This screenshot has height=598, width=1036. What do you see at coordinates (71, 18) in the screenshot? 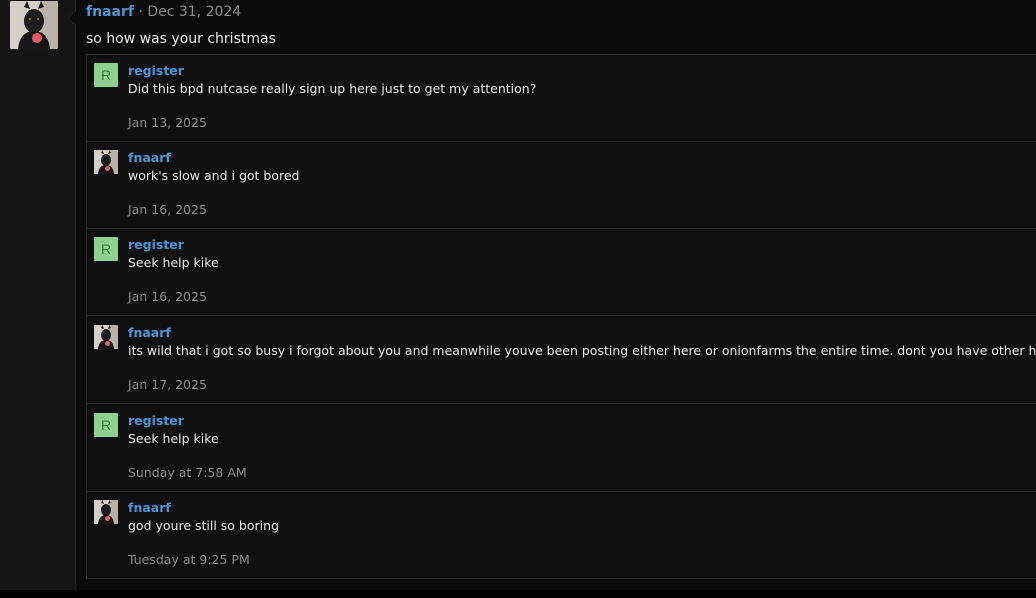
I see `post-arrow` at bounding box center [71, 18].